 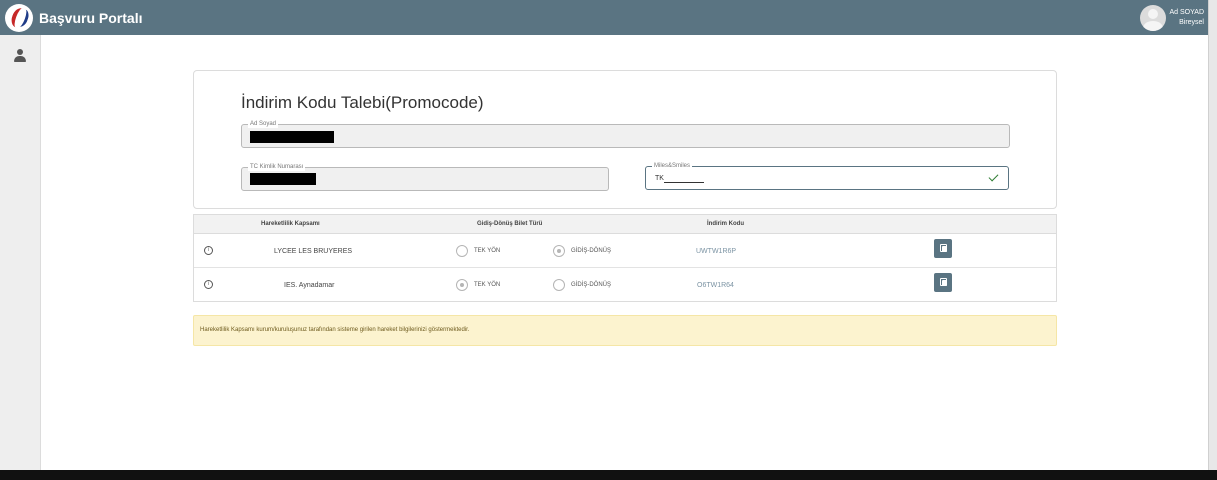 What do you see at coordinates (1212, 235) in the screenshot?
I see `scrollbar` at bounding box center [1212, 235].